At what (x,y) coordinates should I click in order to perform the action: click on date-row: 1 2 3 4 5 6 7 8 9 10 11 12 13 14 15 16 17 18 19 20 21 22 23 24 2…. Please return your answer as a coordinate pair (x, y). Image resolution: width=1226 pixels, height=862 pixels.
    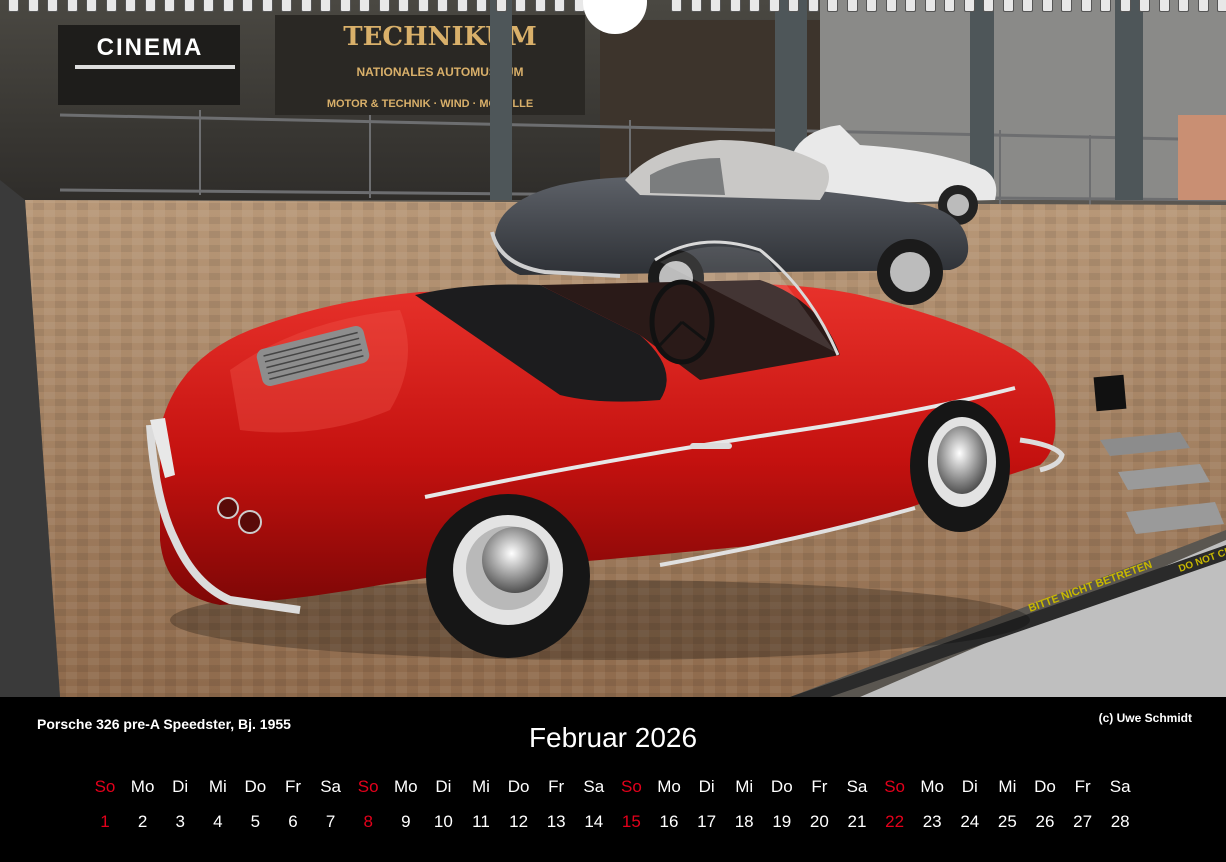
    Looking at the image, I should click on (615, 824).